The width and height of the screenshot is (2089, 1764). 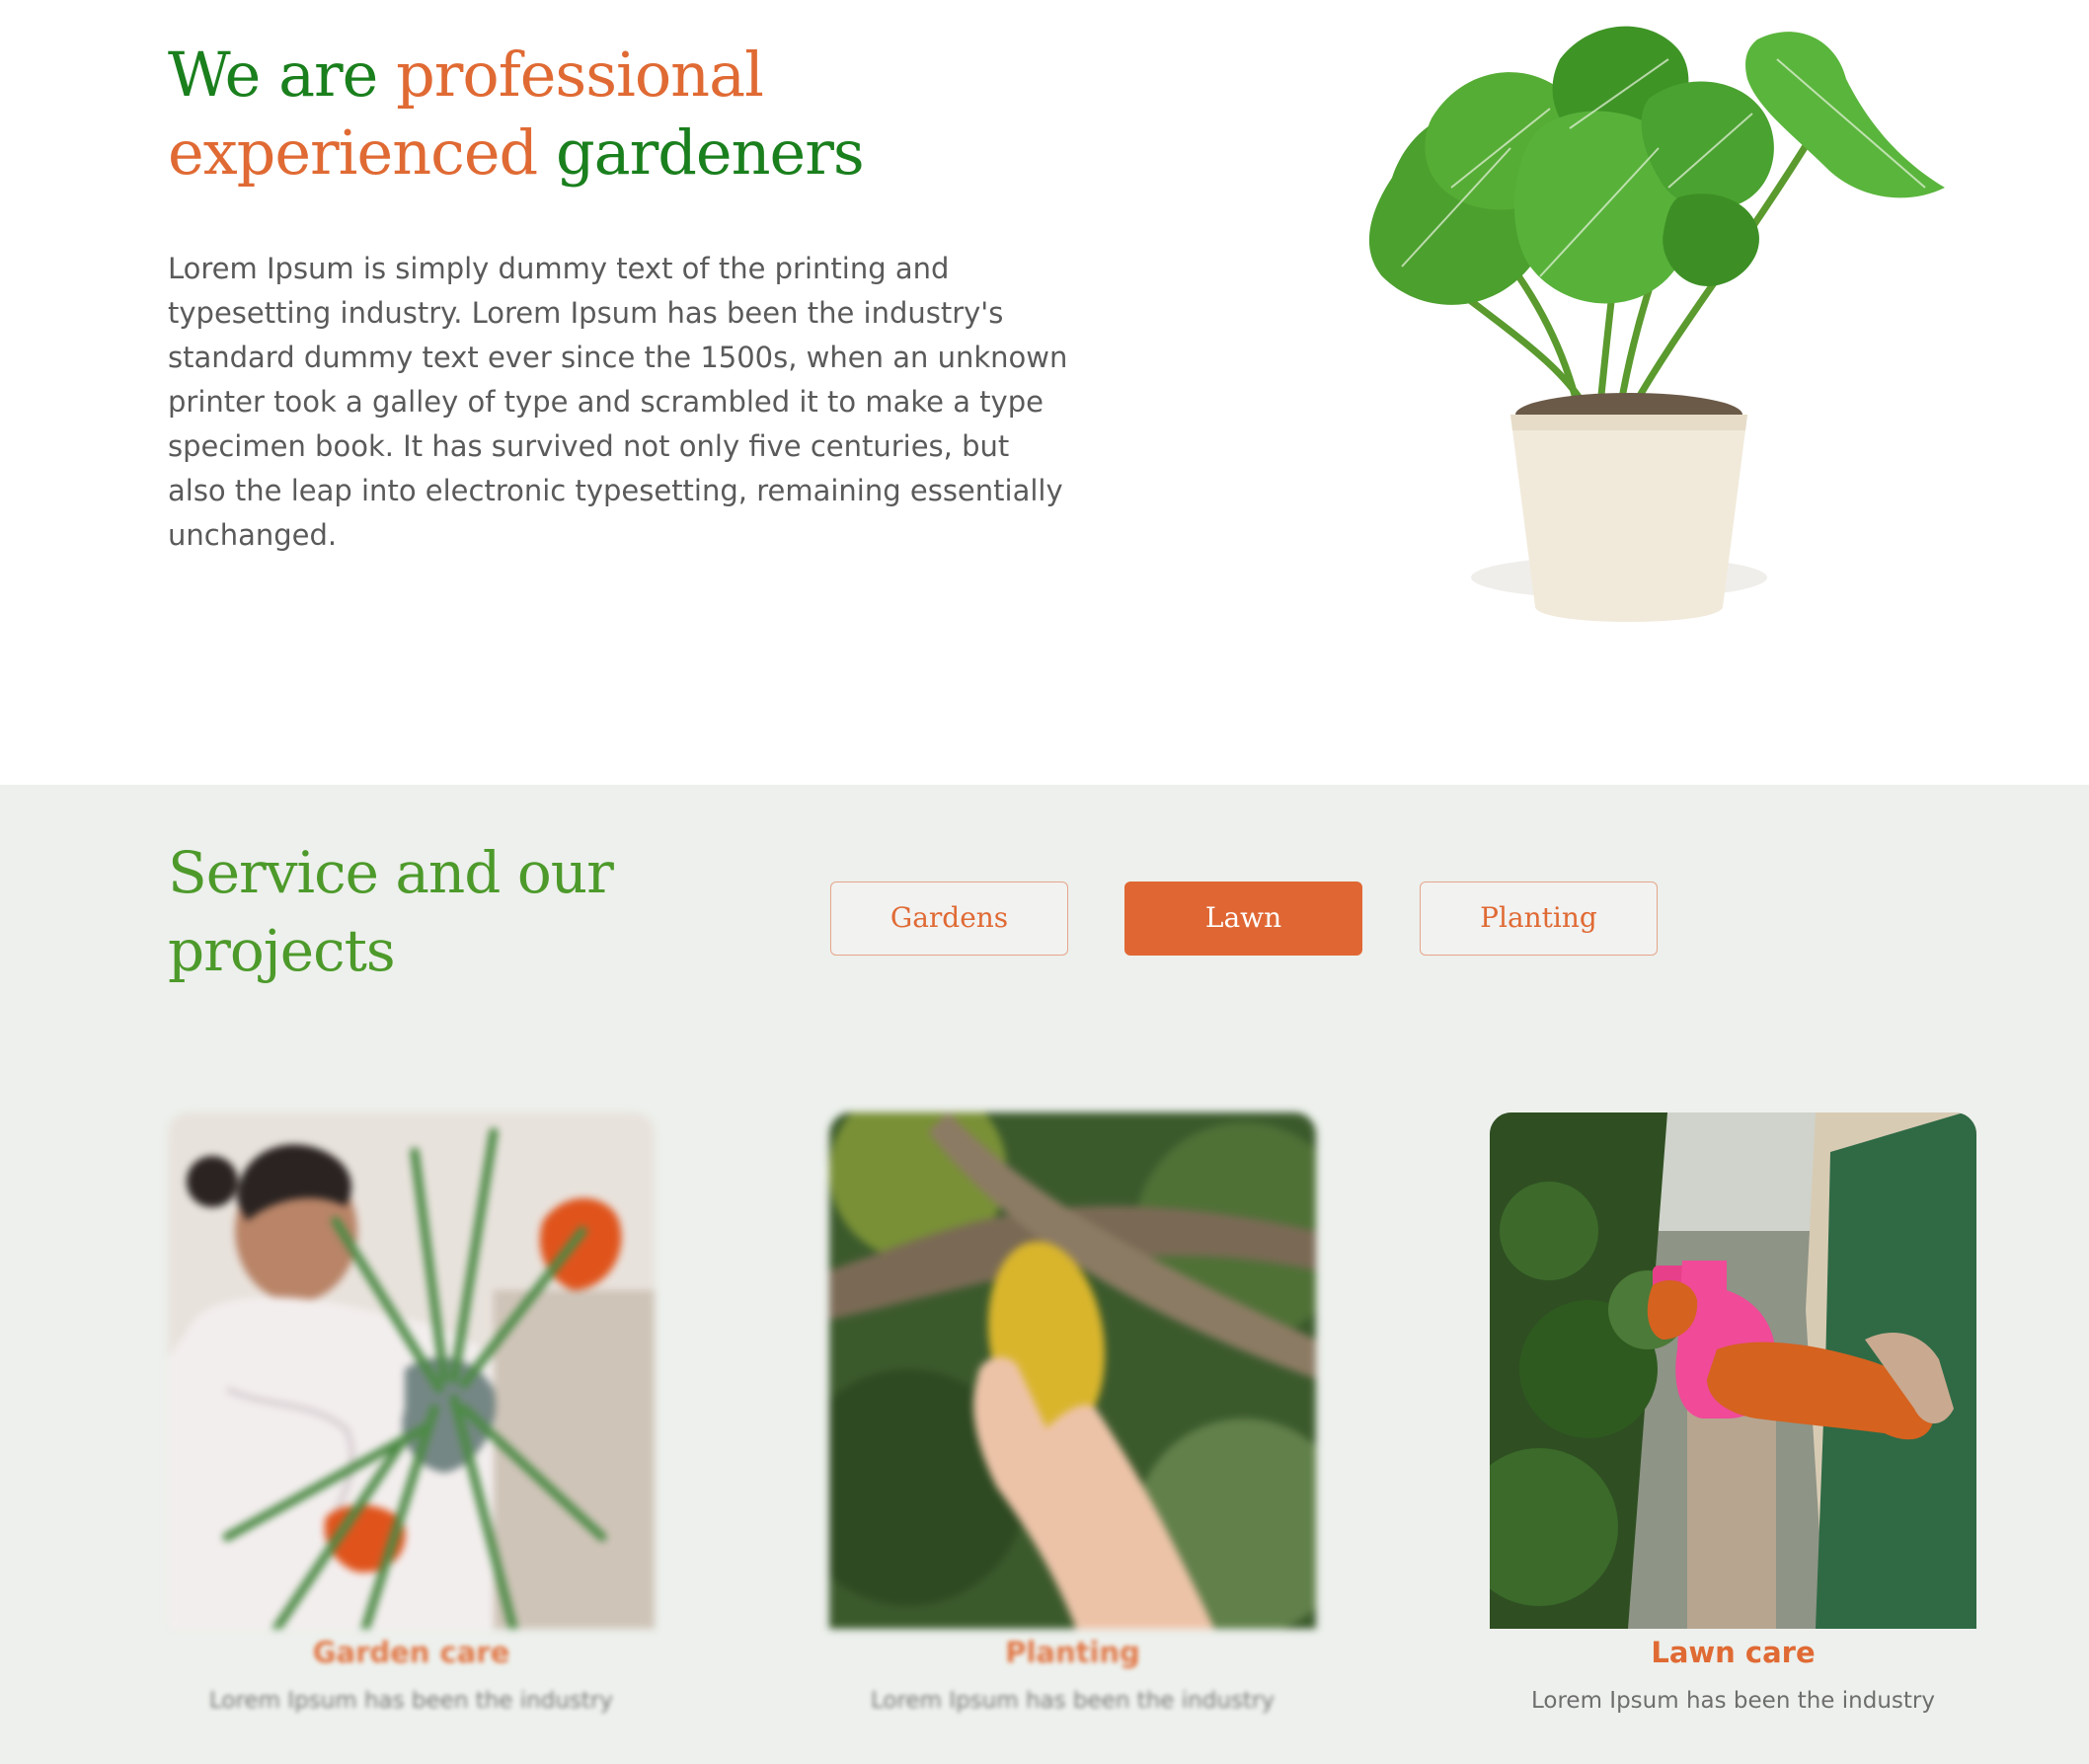 I want to click on gardener-with-plant-photo, so click(x=411, y=1370).